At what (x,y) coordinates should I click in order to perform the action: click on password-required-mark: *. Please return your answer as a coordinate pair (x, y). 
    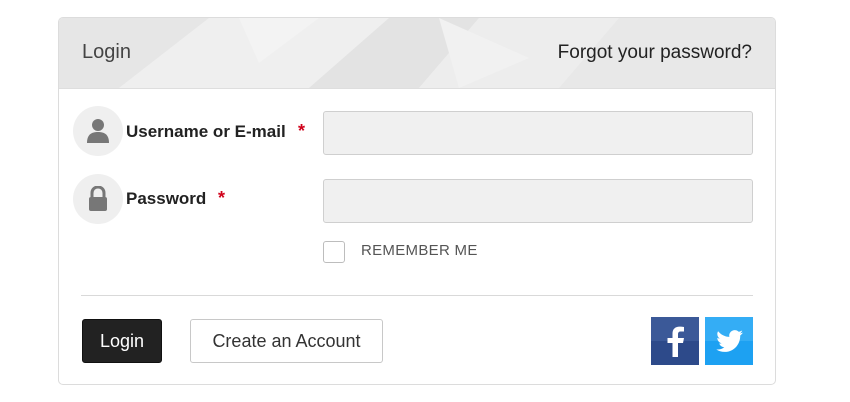
    Looking at the image, I should click on (222, 198).